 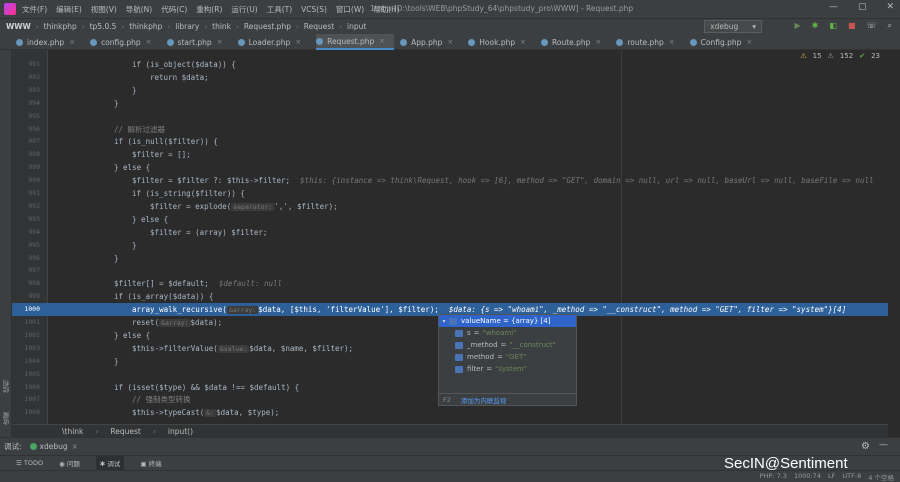 What do you see at coordinates (450, 116) in the screenshot?
I see `code-line: 995` at bounding box center [450, 116].